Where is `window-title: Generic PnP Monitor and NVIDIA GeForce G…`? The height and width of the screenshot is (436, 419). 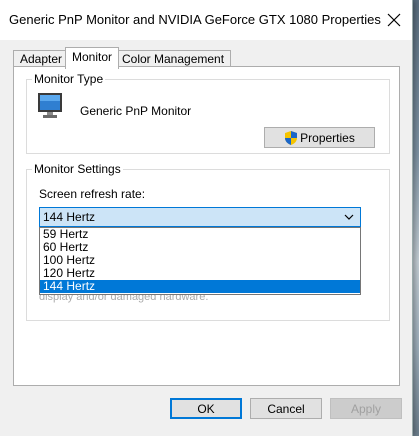
window-title: Generic PnP Monitor and NVIDIA GeForce G… is located at coordinates (195, 19).